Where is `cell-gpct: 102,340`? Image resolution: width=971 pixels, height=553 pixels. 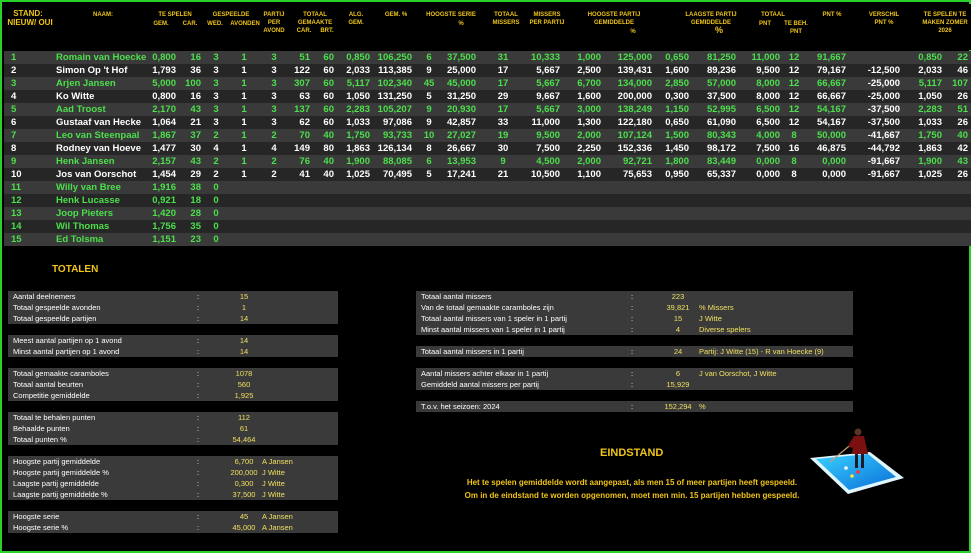 cell-gpct: 102,340 is located at coordinates (394, 83).